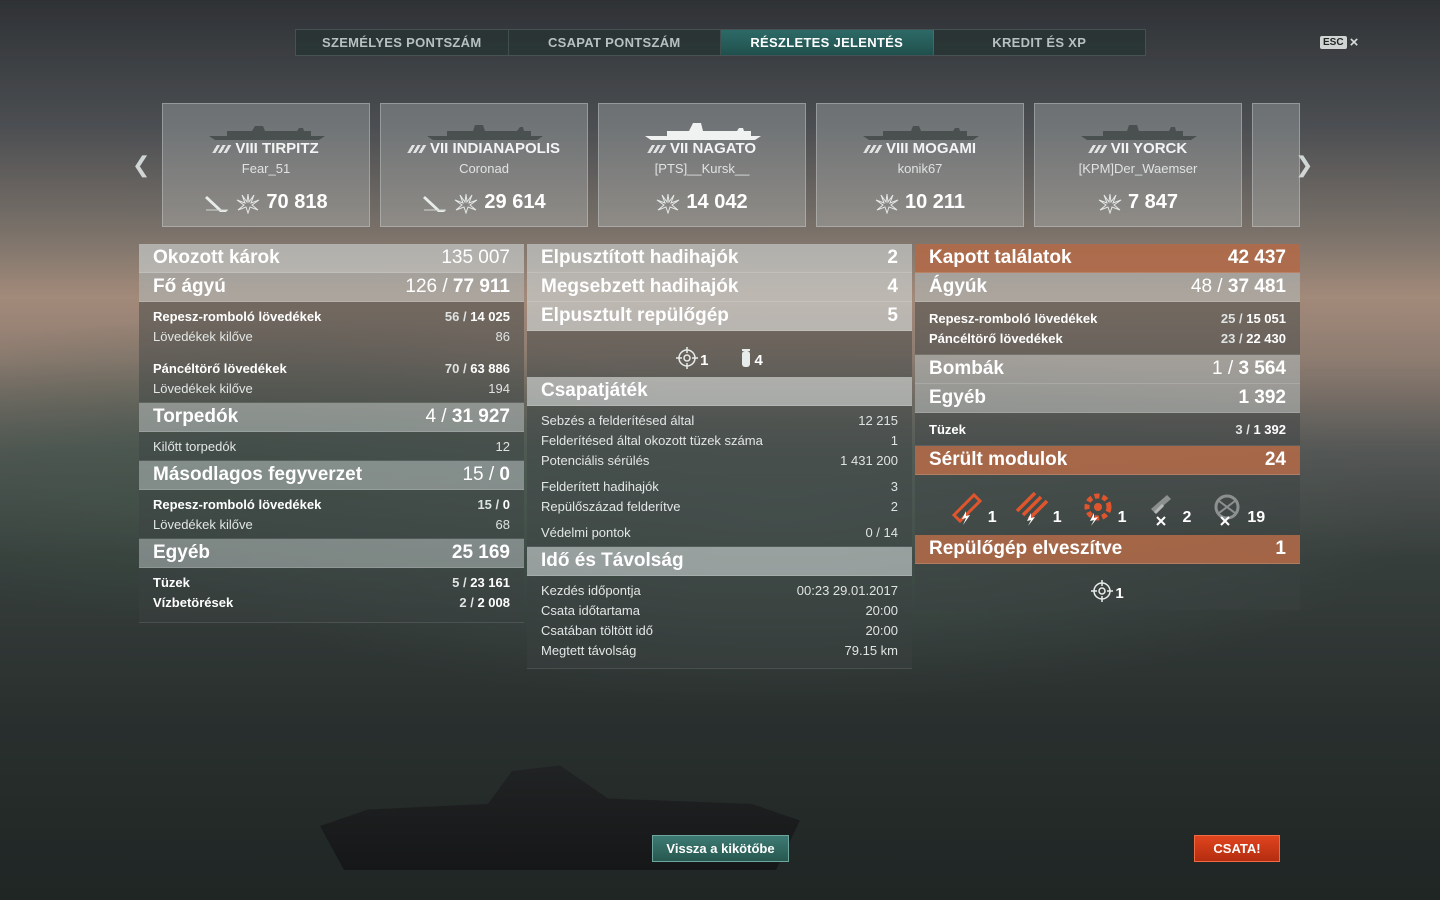  I want to click on main-battery-damaged-icon, so click(966, 508).